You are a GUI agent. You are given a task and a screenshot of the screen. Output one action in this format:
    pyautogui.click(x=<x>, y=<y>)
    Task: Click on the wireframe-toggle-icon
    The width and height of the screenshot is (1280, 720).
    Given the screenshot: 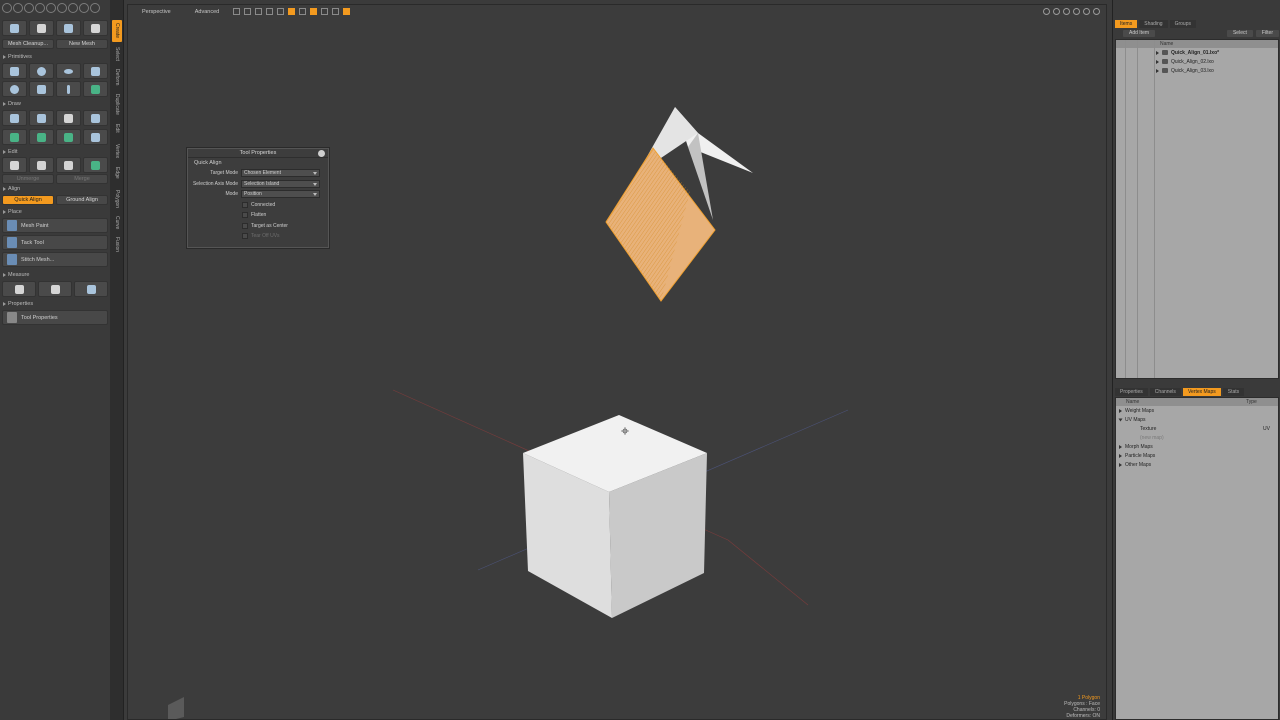 What is the action you would take?
    pyautogui.click(x=237, y=11)
    